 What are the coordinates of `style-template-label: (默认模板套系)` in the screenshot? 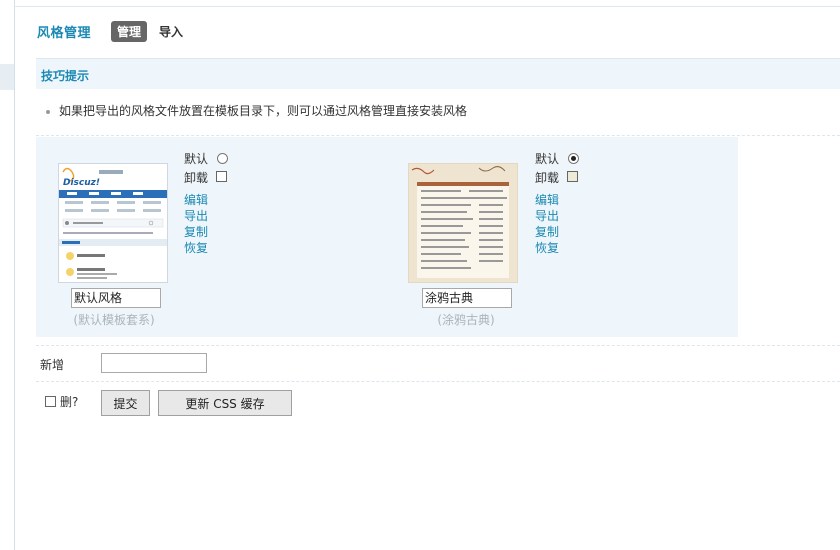 It's located at (114, 320).